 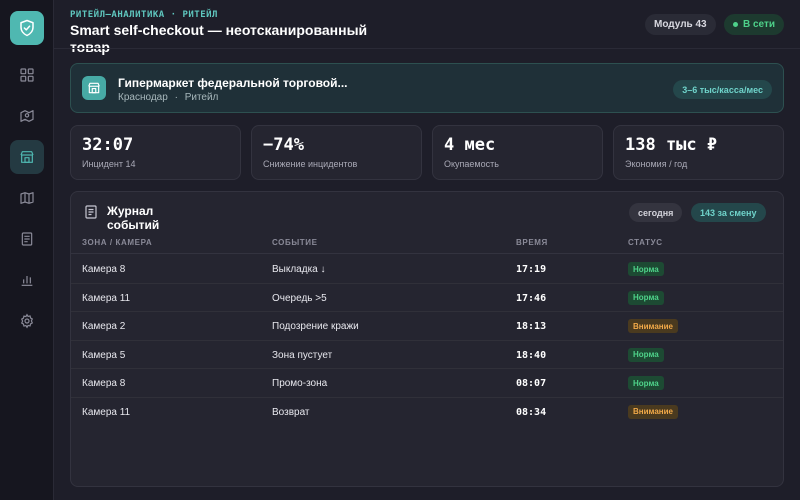 What do you see at coordinates (531, 326) in the screenshot?
I see `time-cell: 18:13` at bounding box center [531, 326].